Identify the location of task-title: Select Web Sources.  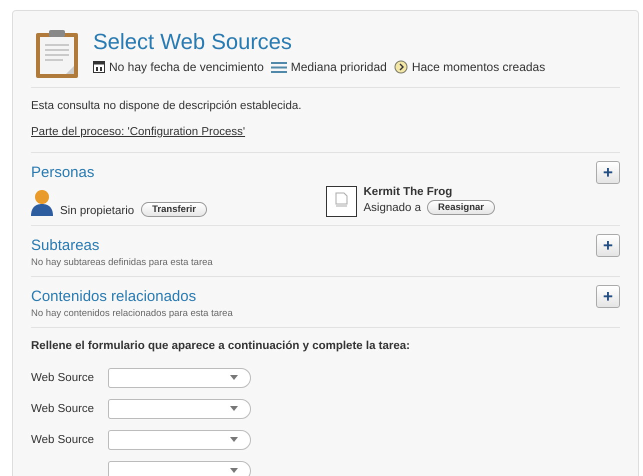
(193, 42).